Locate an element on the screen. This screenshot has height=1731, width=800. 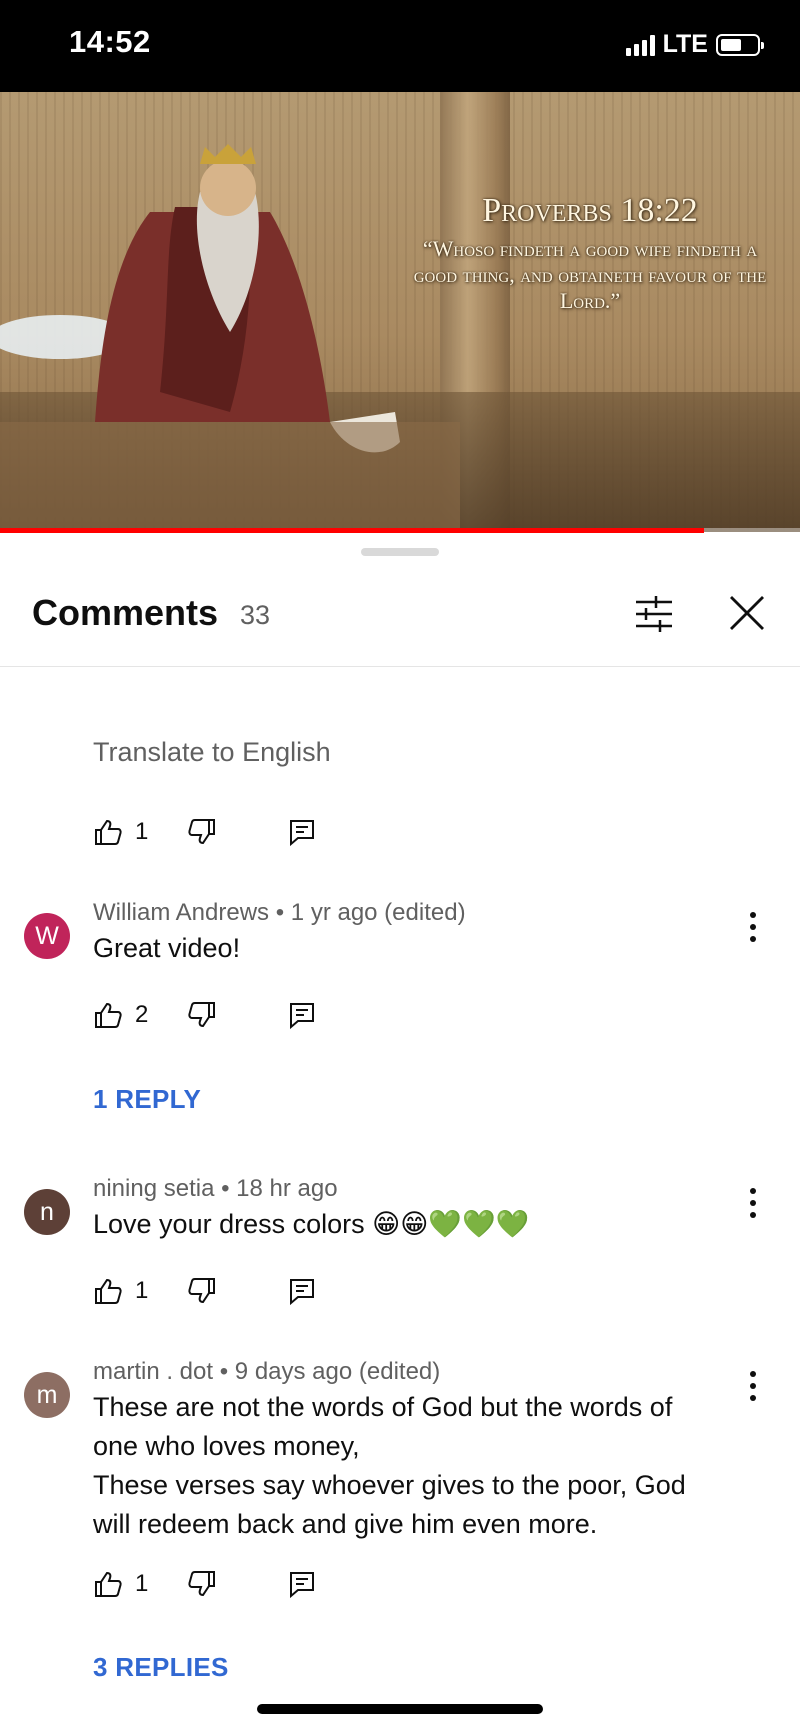
comment-time: 9 days ago (edited) is located at coordinates (337, 1371).